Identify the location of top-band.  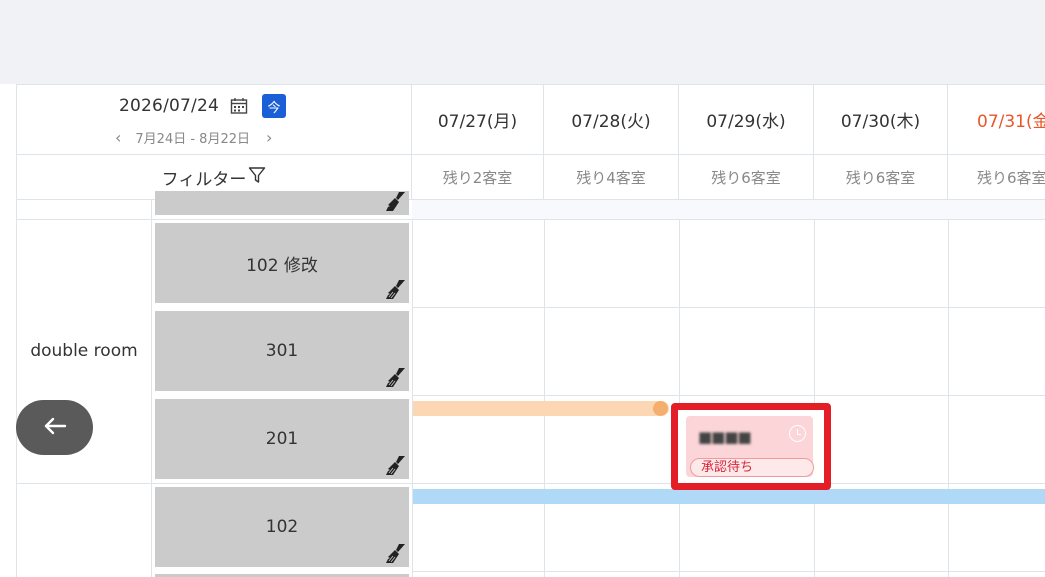
(522, 42).